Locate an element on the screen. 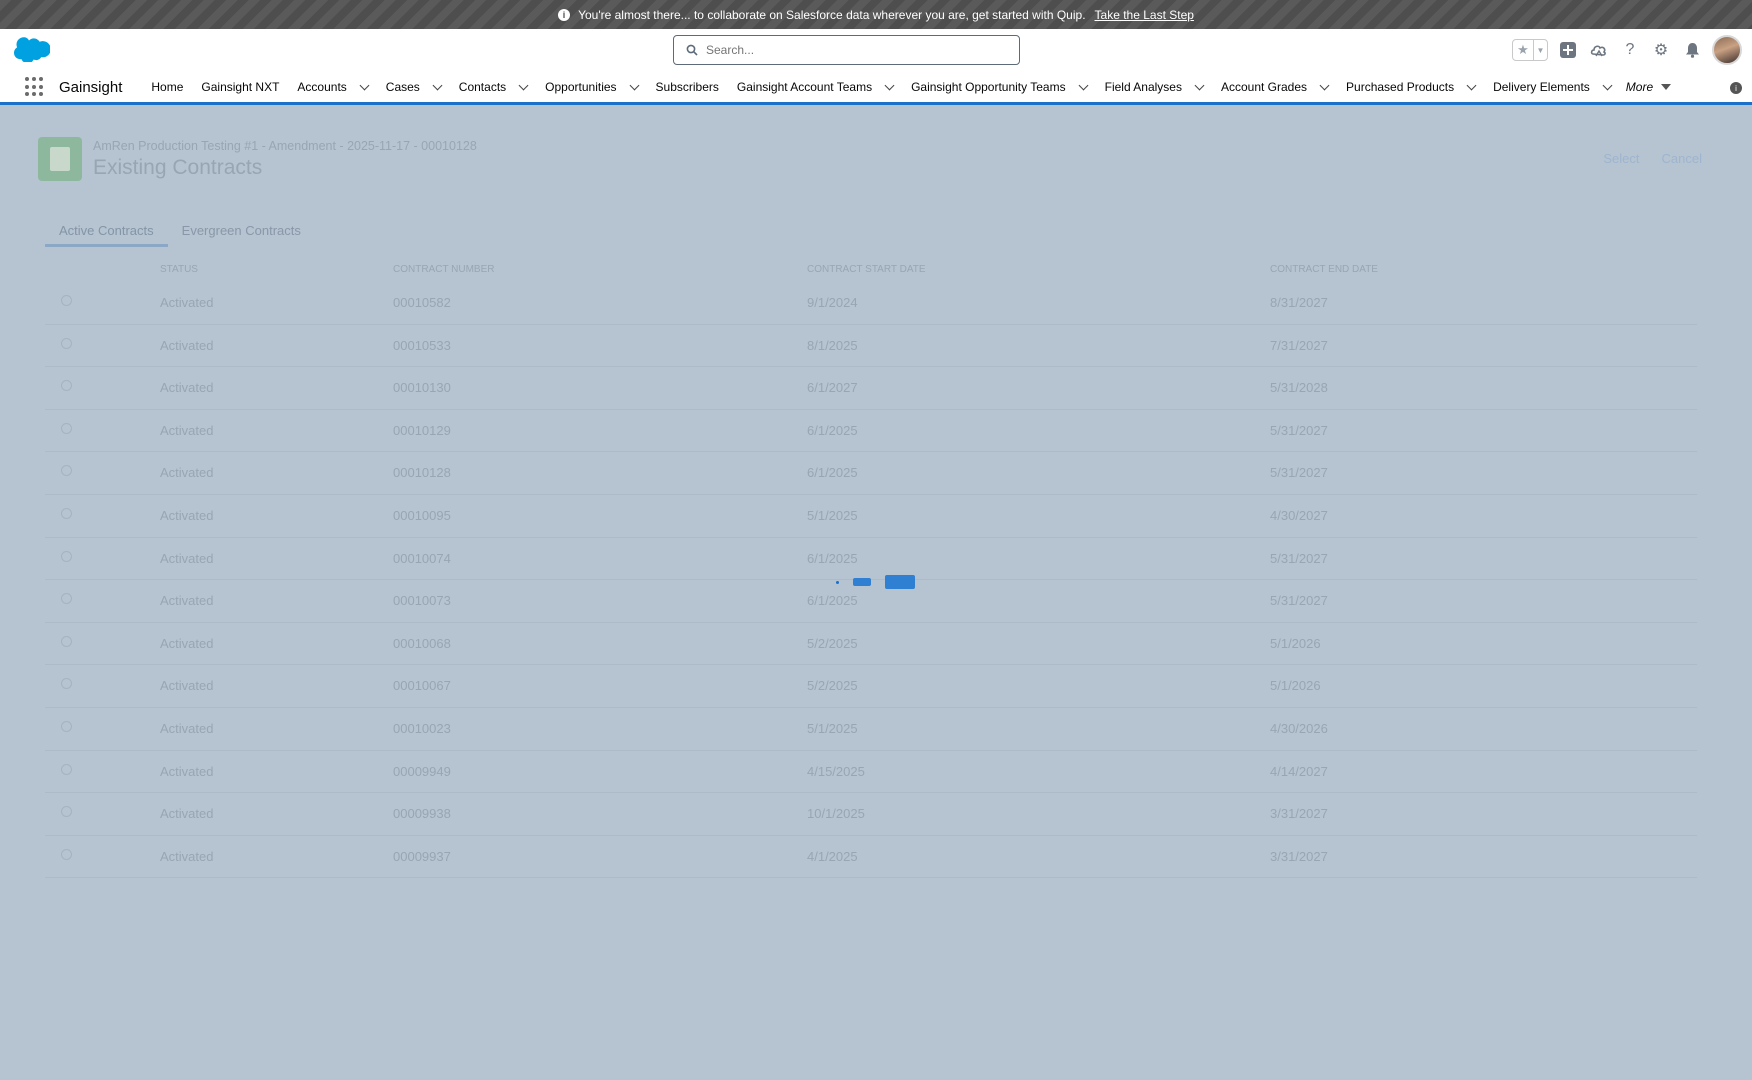  column-header-status: Status is located at coordinates (179, 269).